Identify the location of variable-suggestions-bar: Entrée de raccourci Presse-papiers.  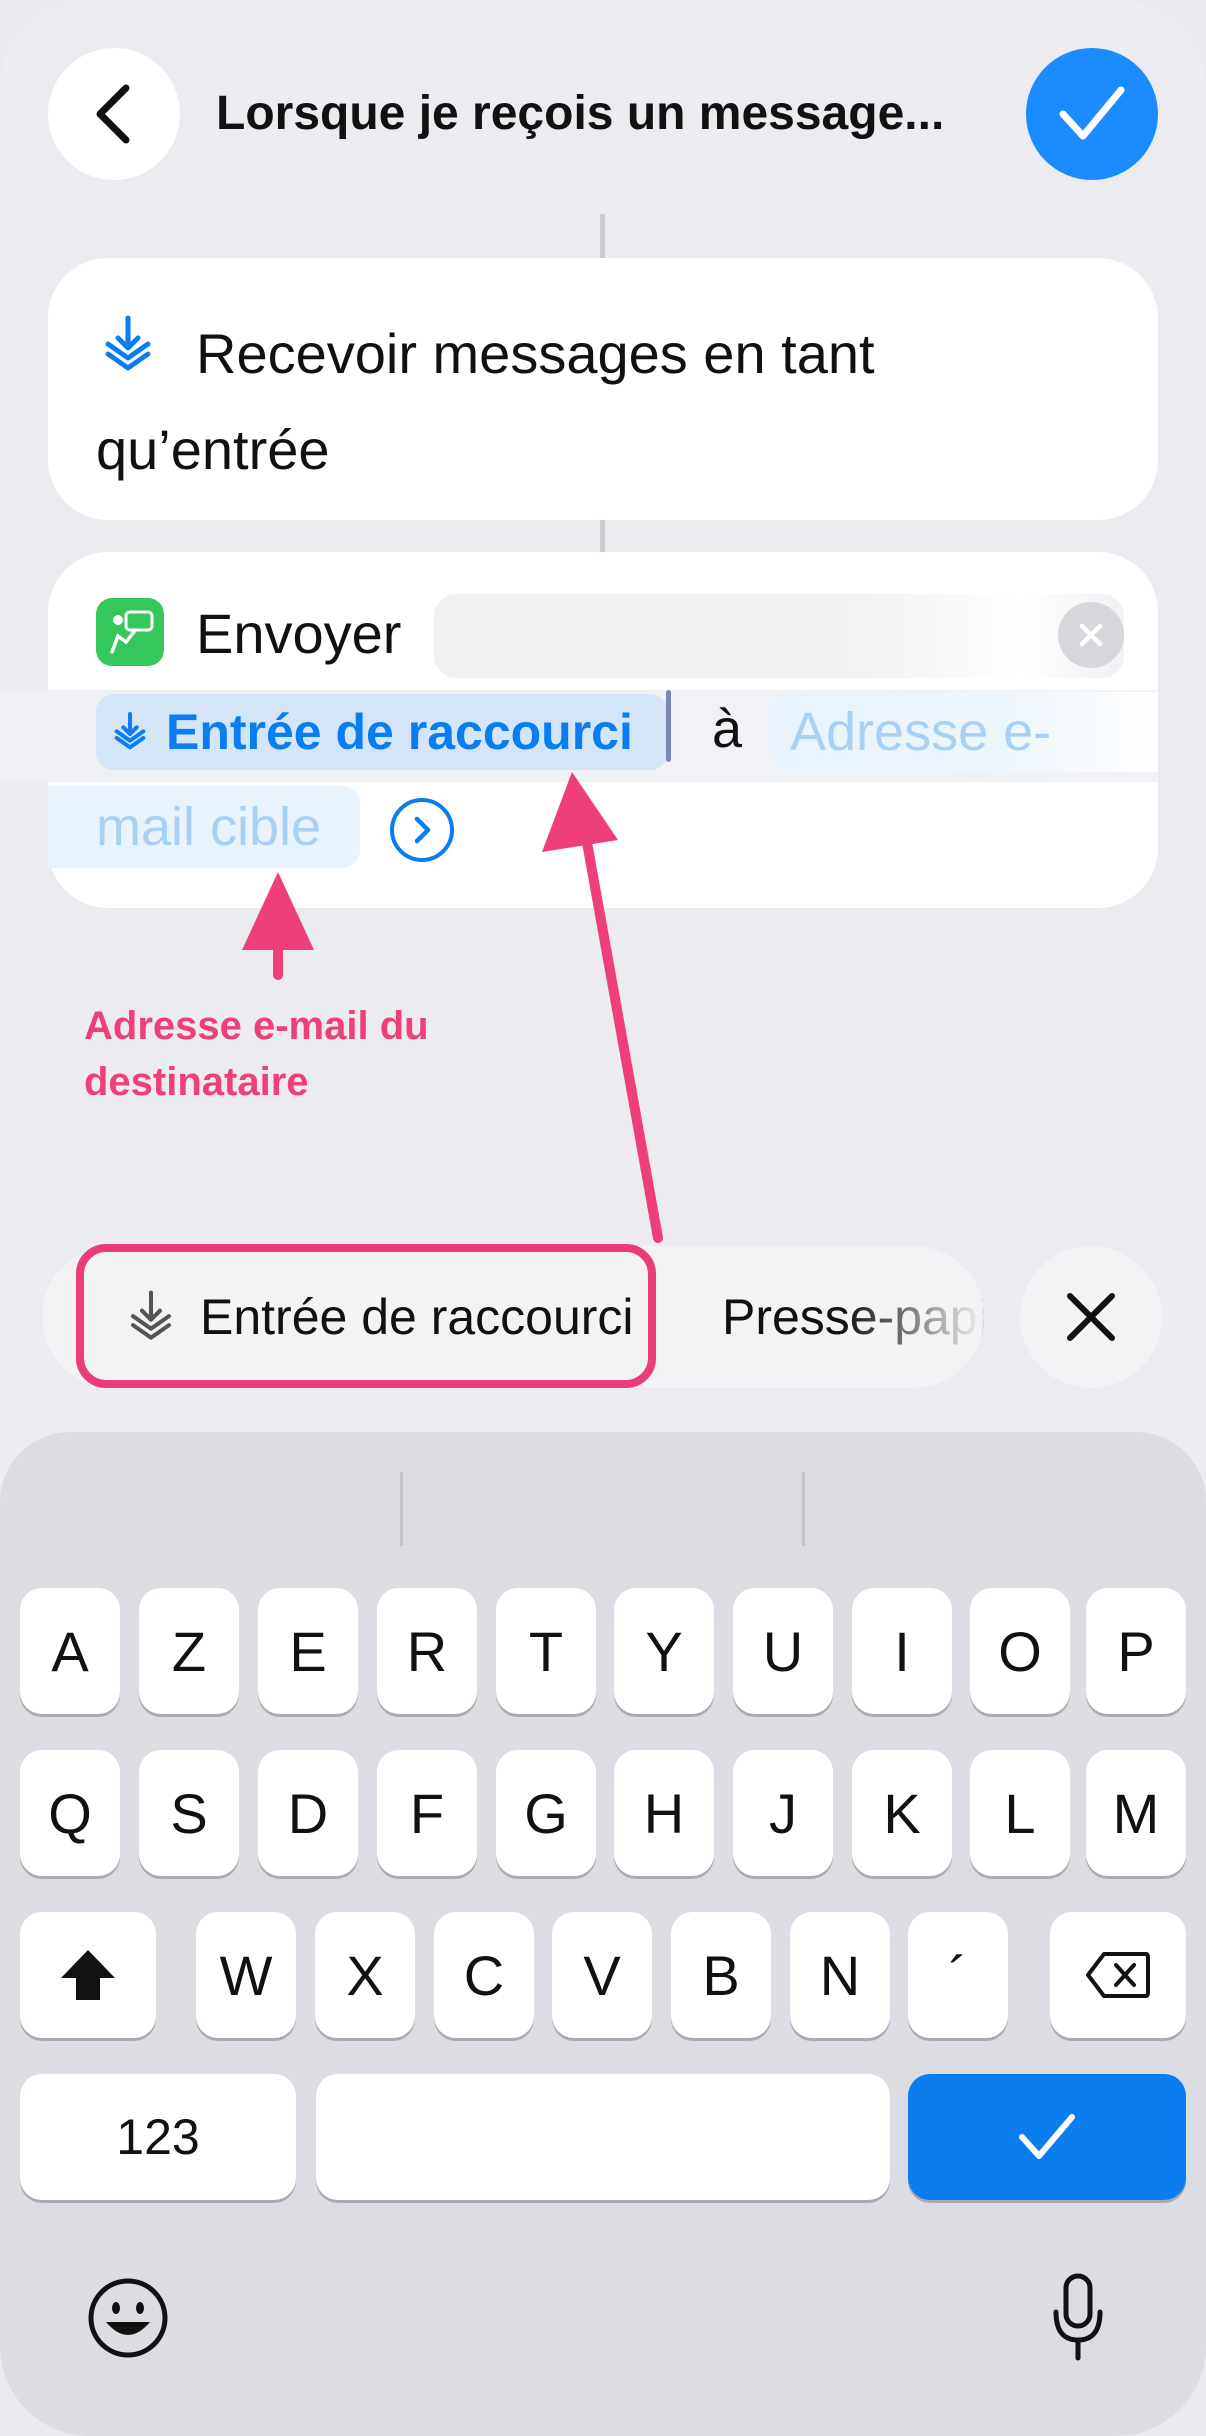
(513, 1317).